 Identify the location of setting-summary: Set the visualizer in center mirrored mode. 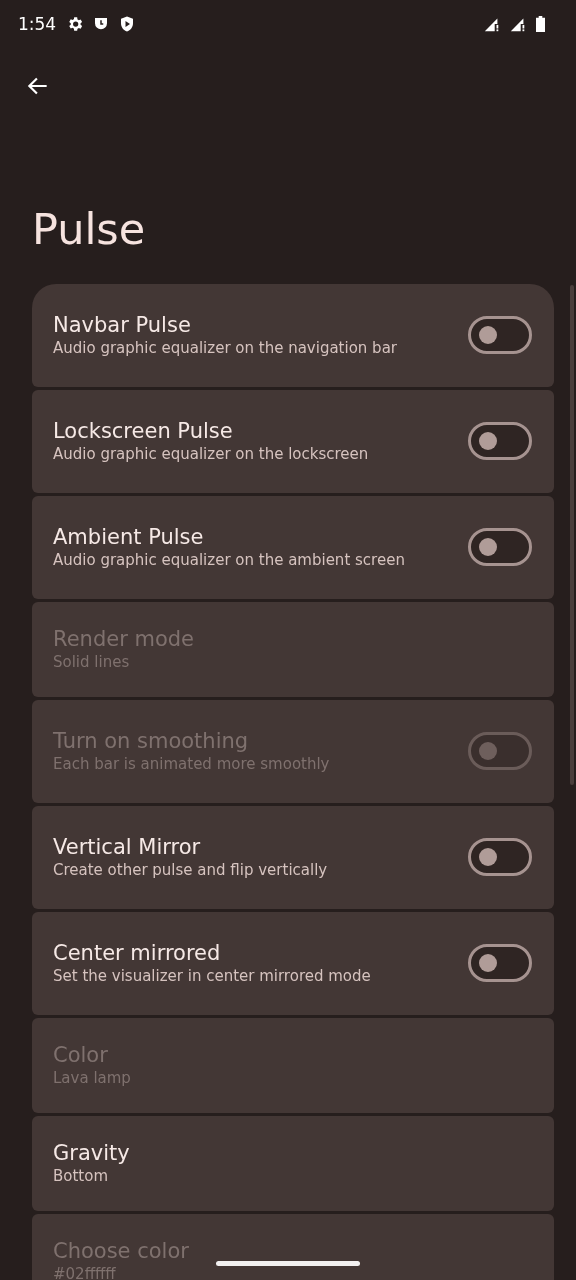
(212, 976).